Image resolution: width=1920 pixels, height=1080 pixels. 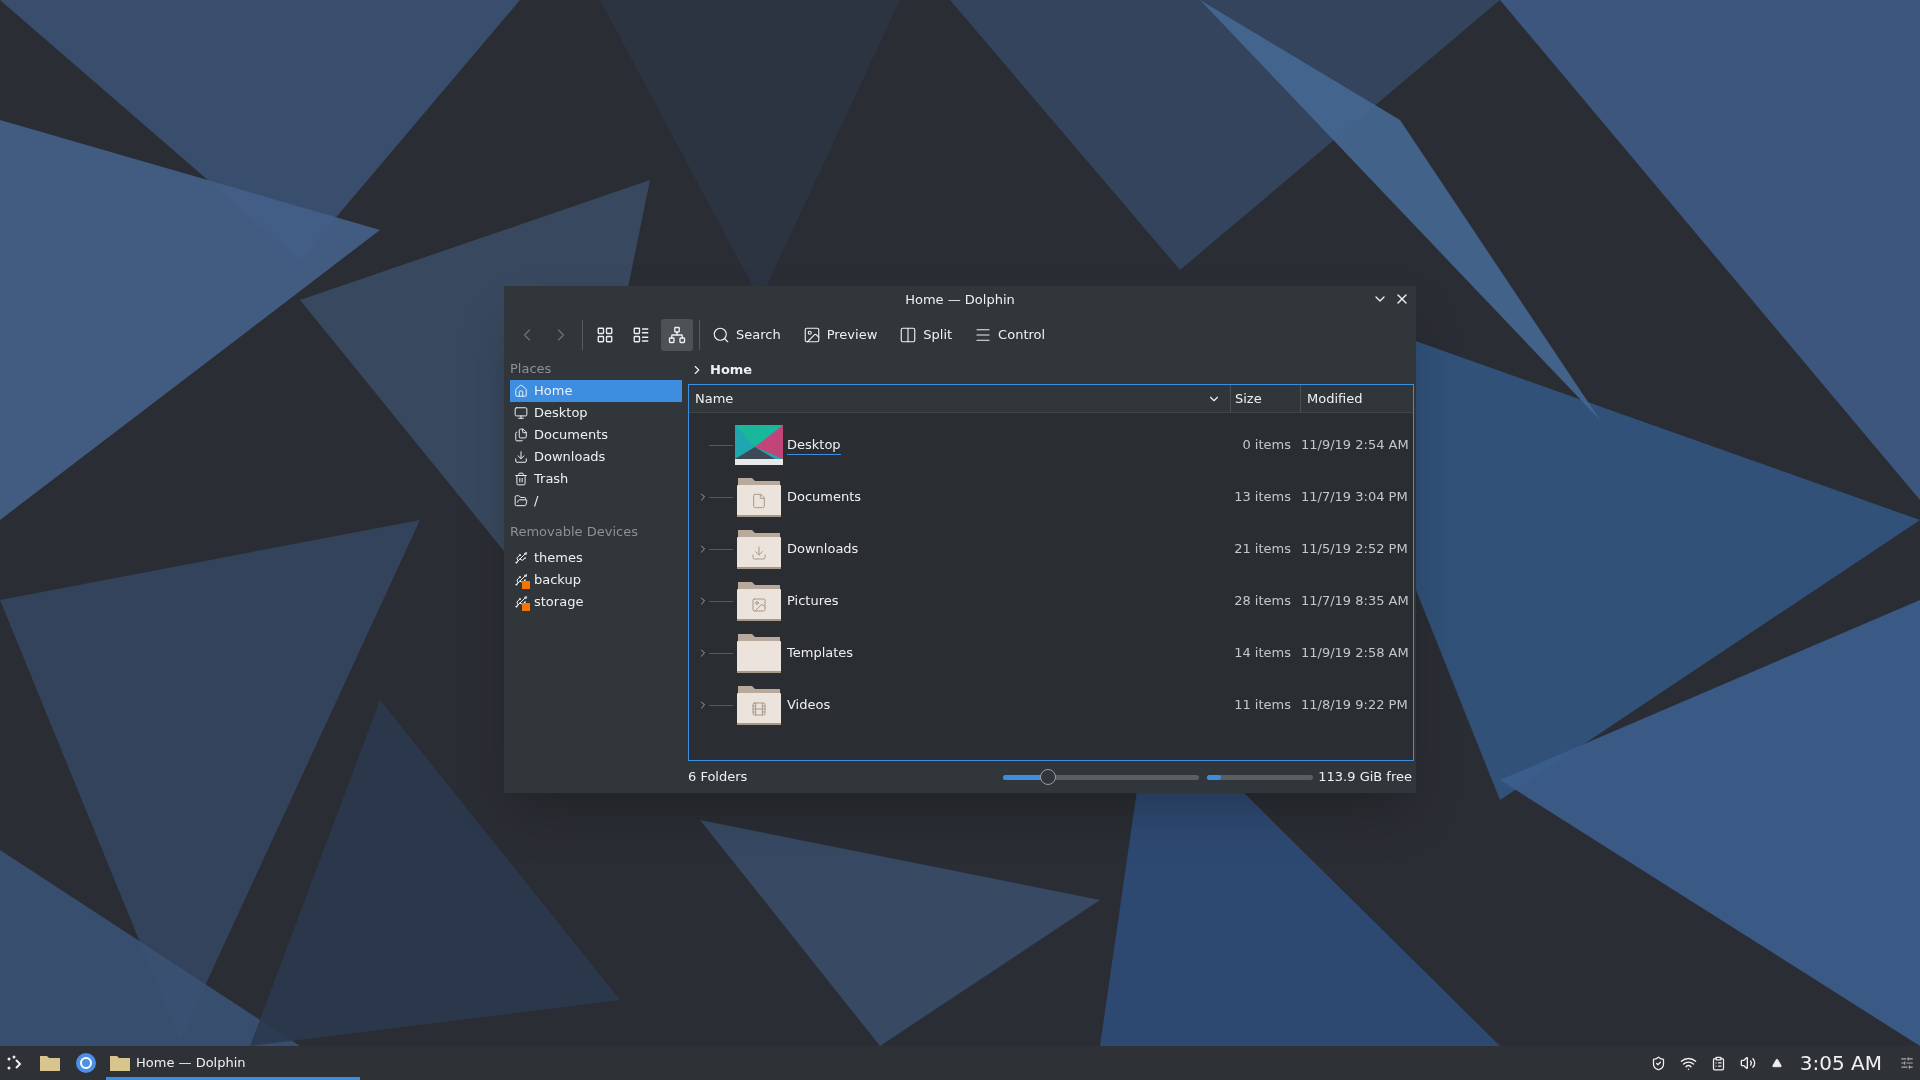 I want to click on file-row: Downloads 21 items 11/5/19 2:52 PM, so click(x=1051, y=549).